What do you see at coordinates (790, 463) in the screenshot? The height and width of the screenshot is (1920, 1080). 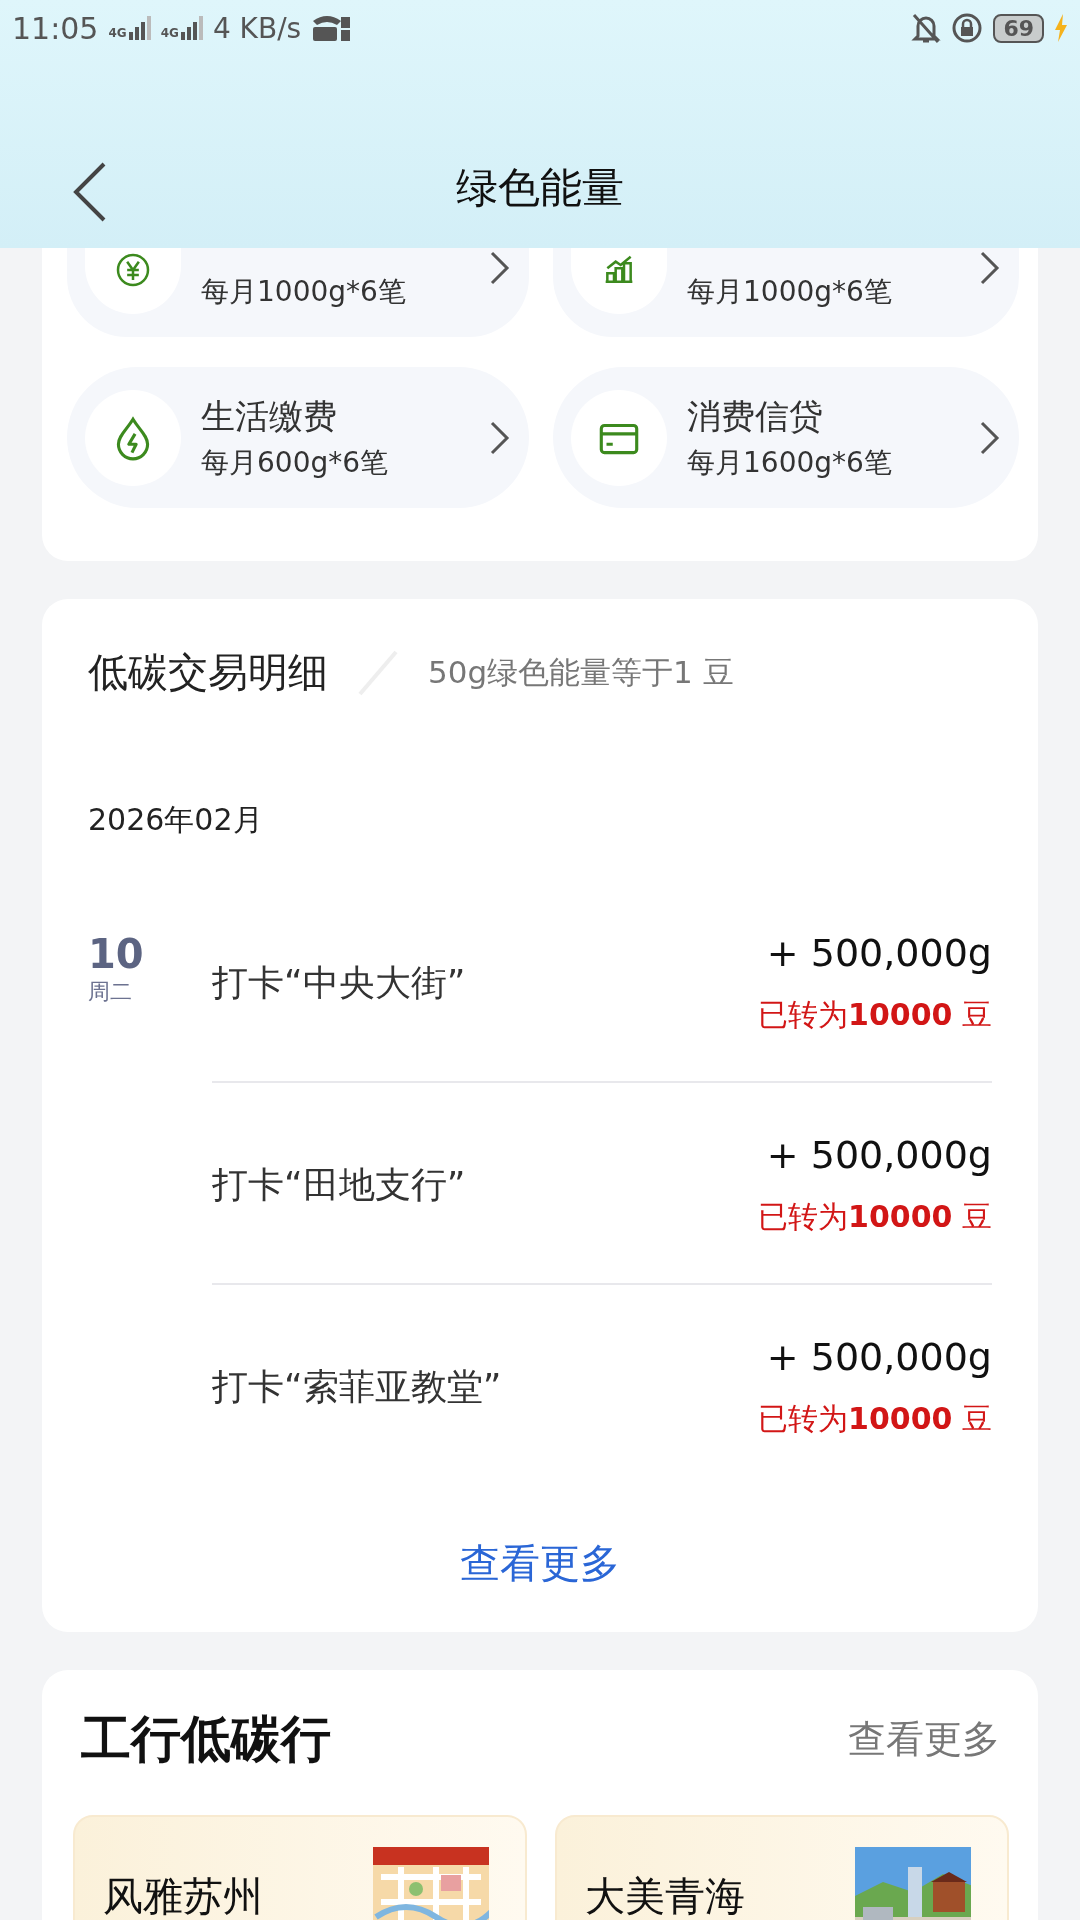 I see `task-reward: 每月1600g*6笔` at bounding box center [790, 463].